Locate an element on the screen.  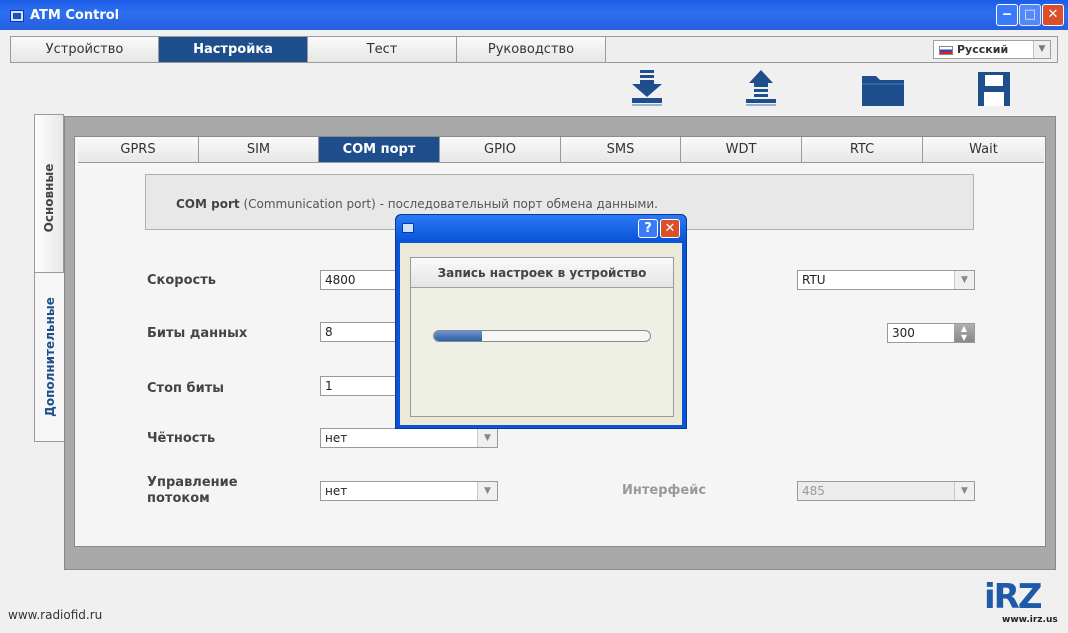
language-value: Русский is located at coordinates (983, 49).